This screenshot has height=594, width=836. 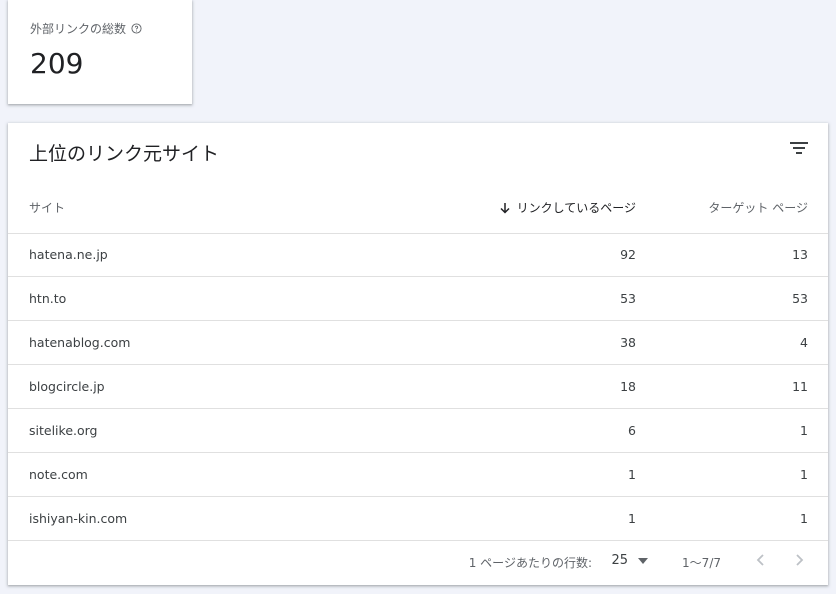 I want to click on column-header-site: サイト, so click(x=47, y=207).